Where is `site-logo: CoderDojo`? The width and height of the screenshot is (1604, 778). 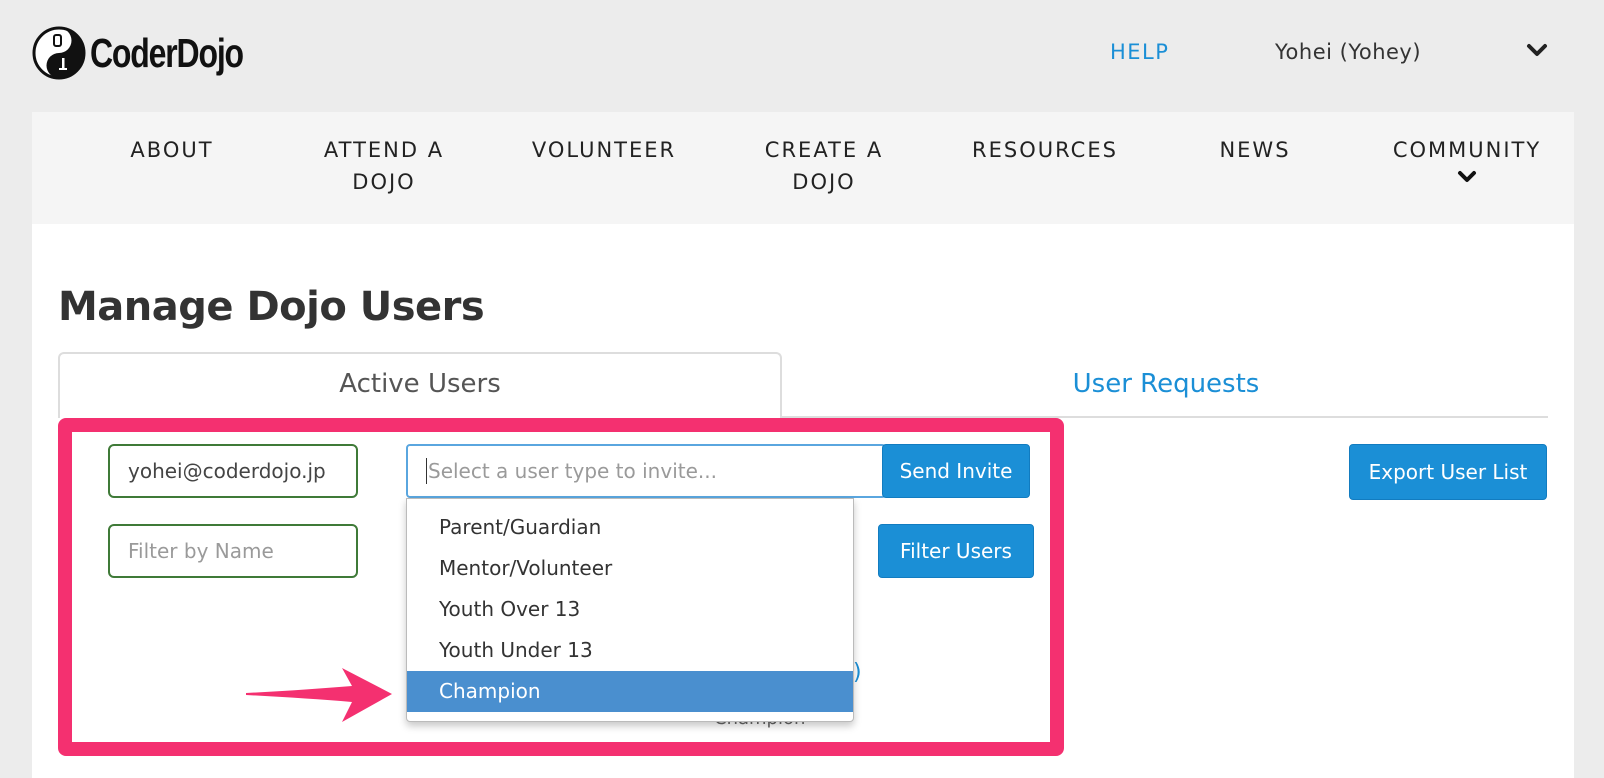 site-logo: CoderDojo is located at coordinates (159, 53).